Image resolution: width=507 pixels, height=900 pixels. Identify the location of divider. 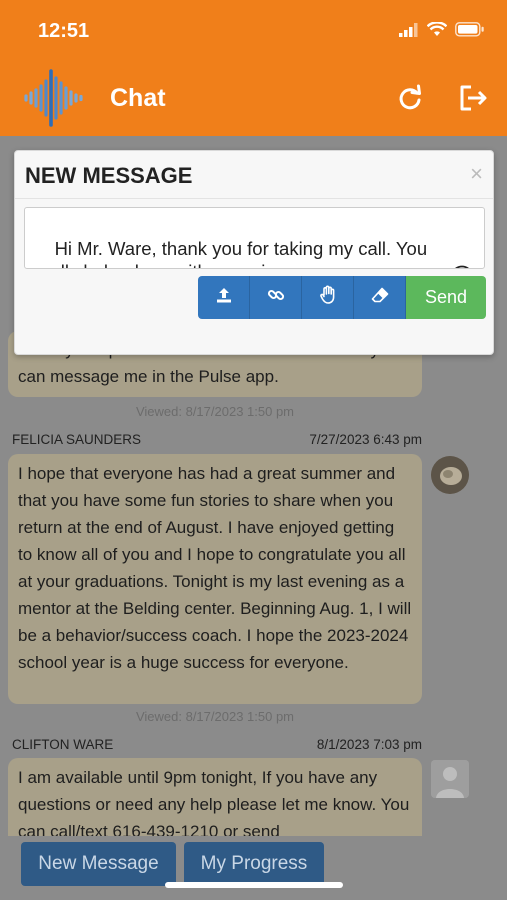
(254, 198).